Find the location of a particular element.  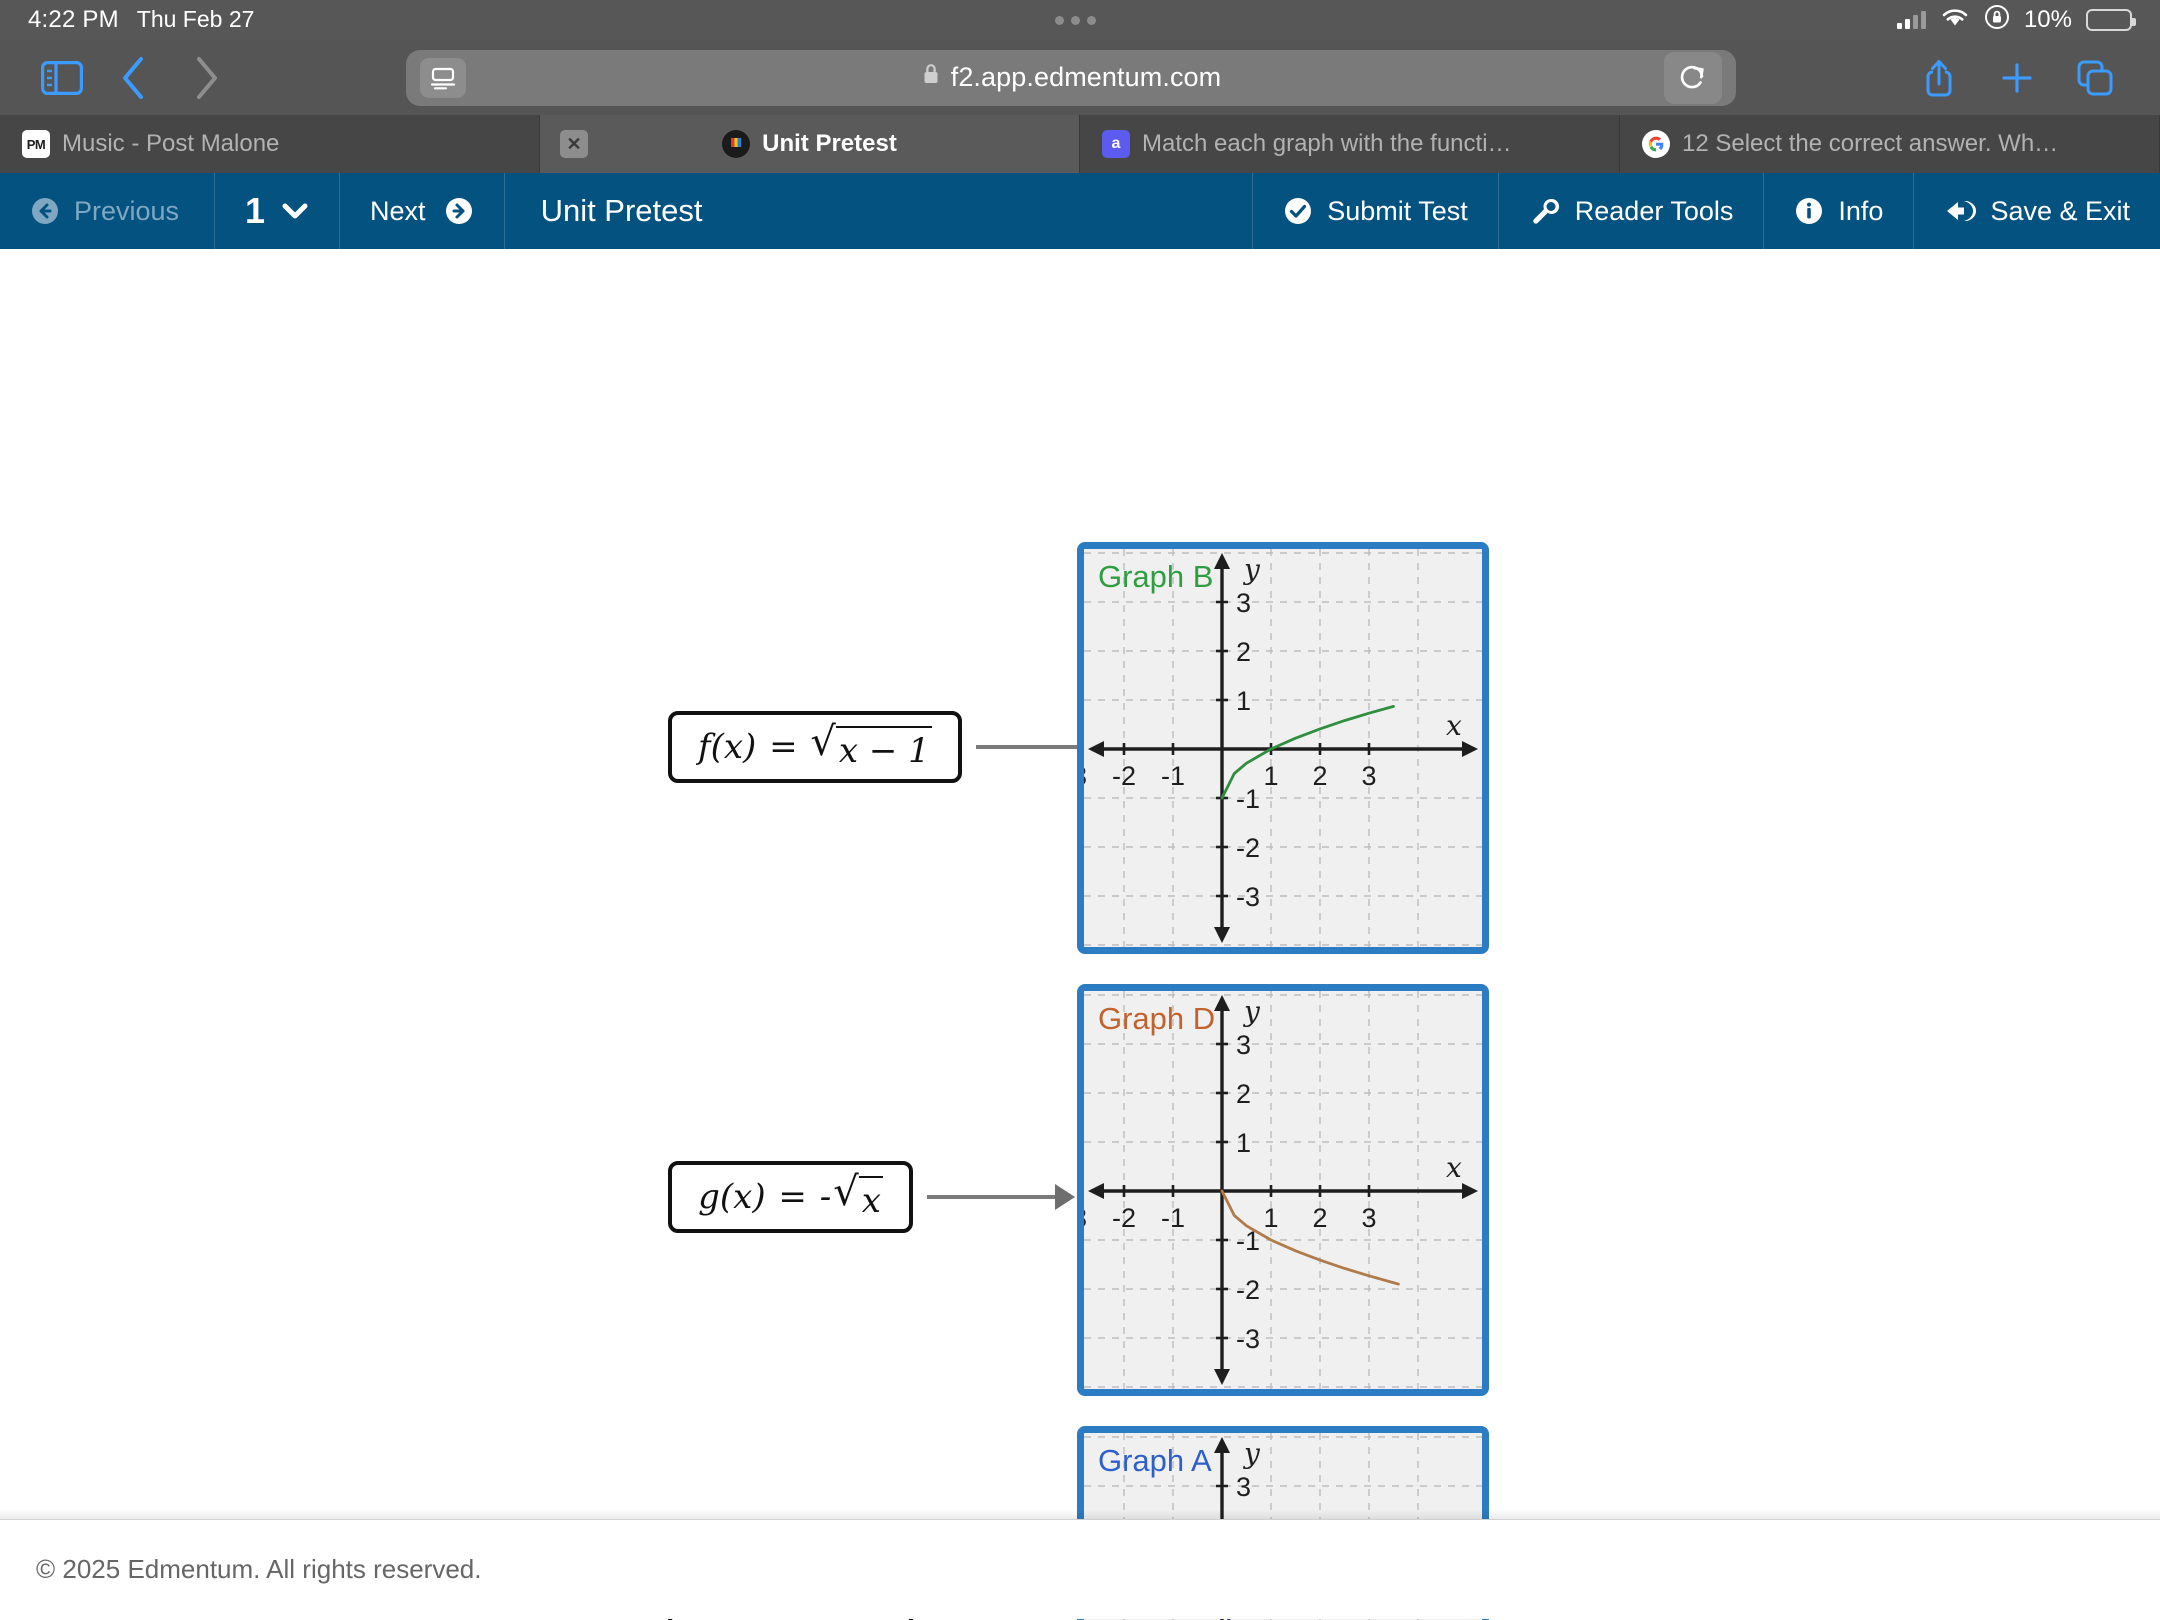

forward-button is located at coordinates (206, 78).